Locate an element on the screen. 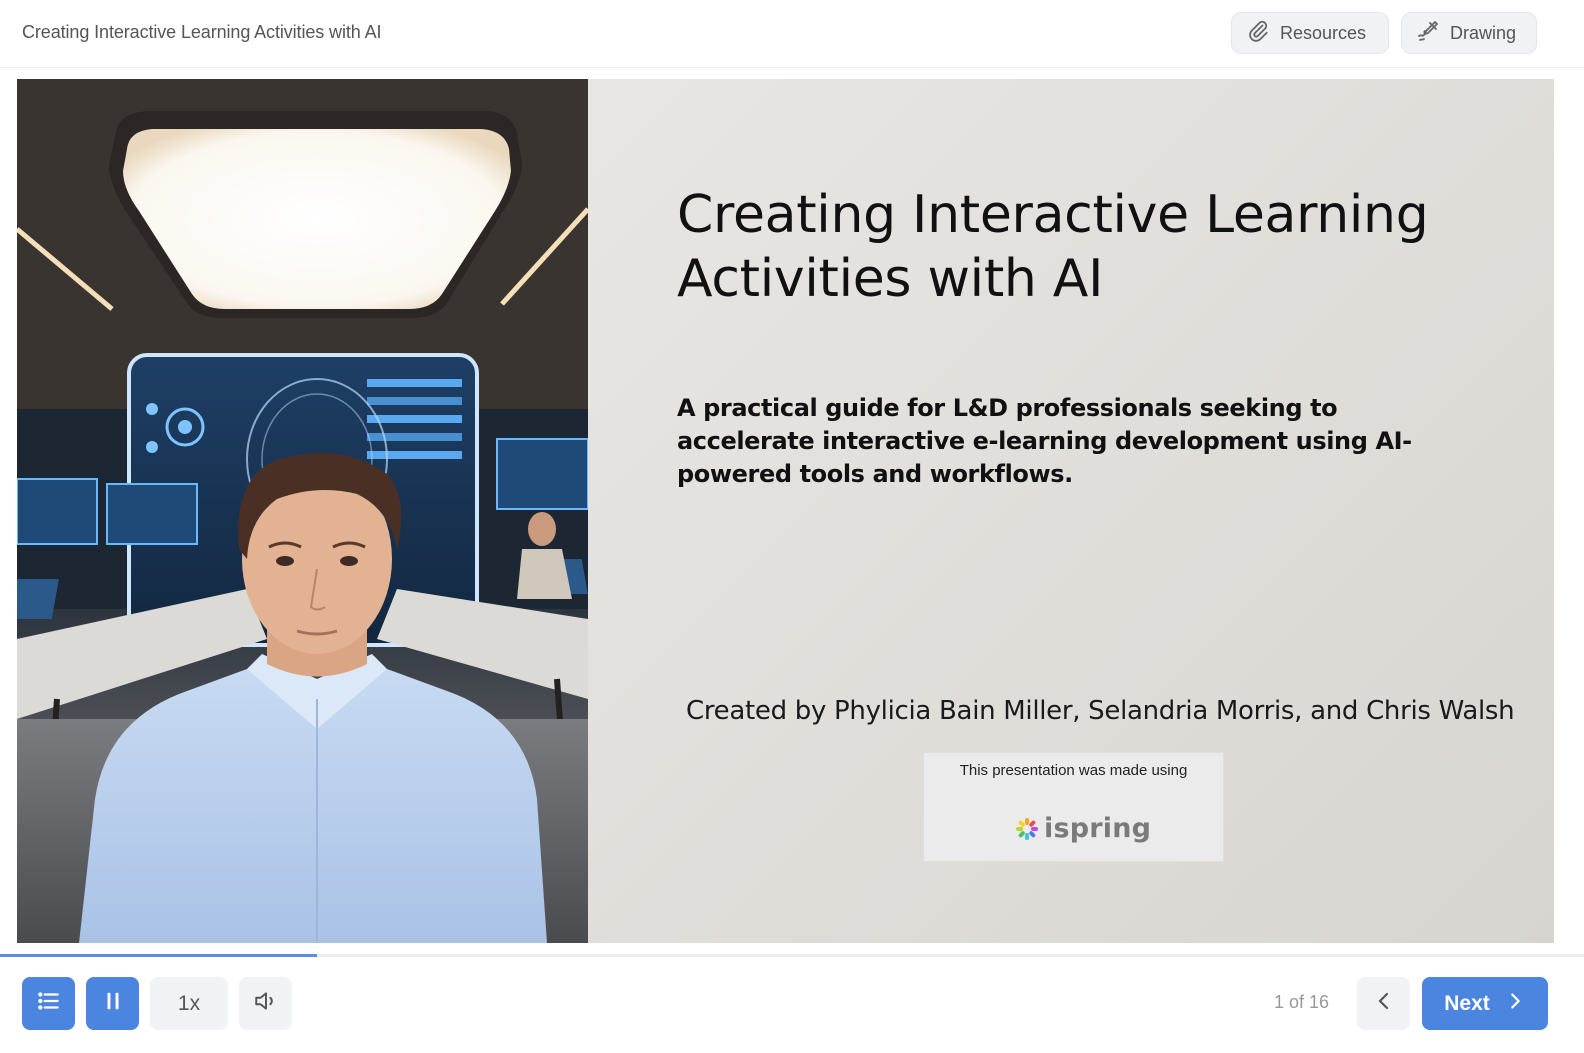 This screenshot has height=1053, width=1584. paperclip-icon is located at coordinates (1258, 33).